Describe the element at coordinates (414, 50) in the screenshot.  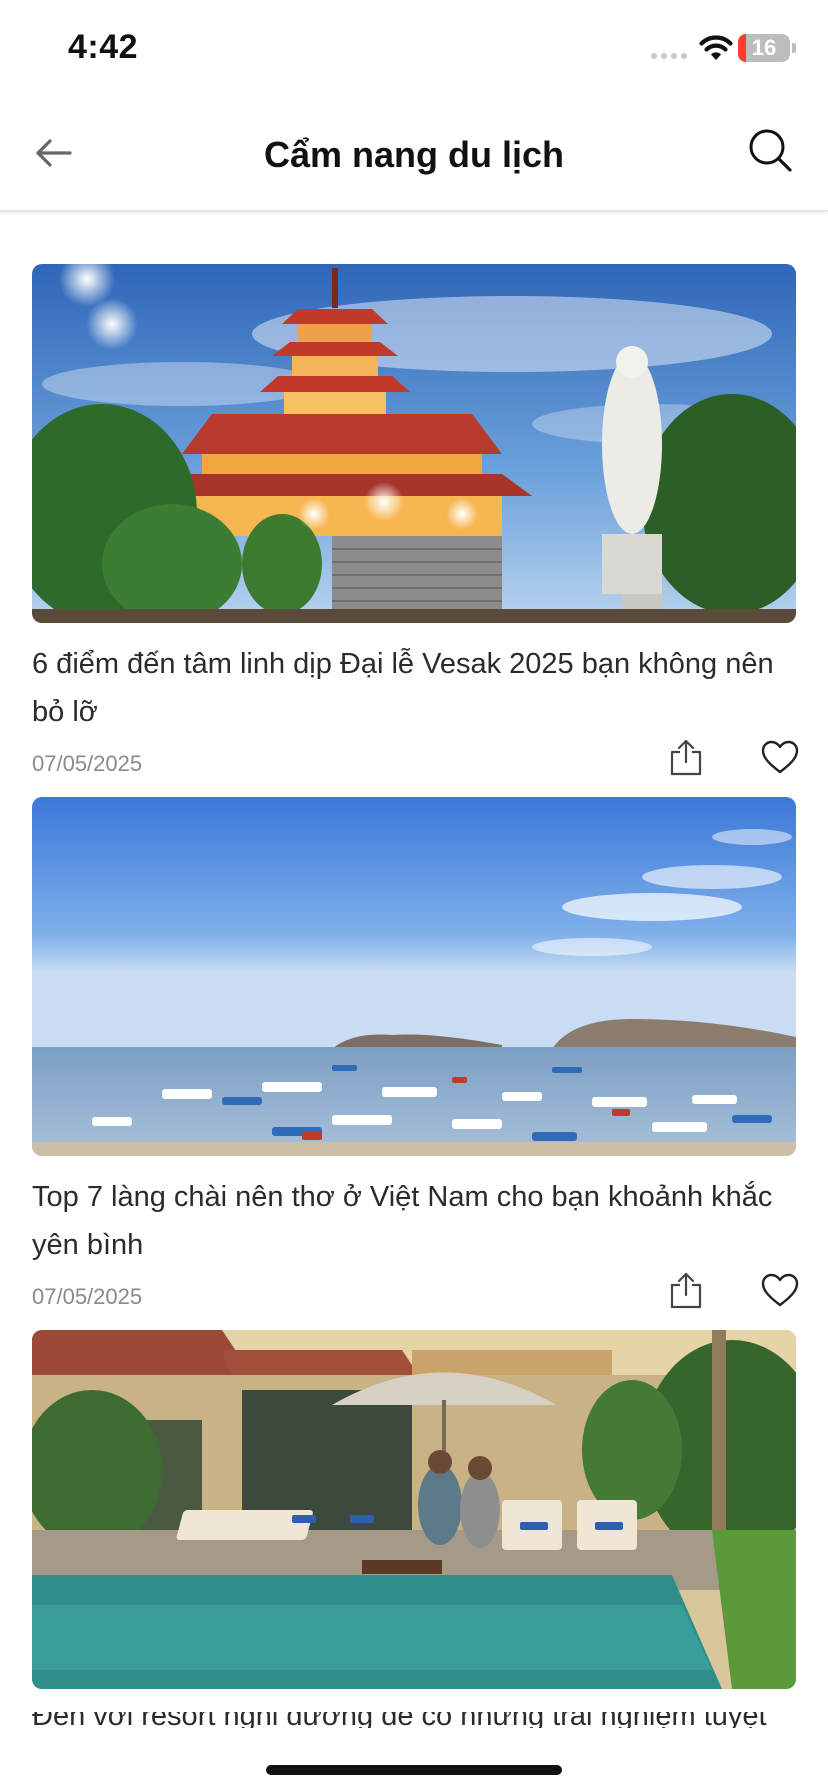
I see `status-bar: 4:42 16` at that location.